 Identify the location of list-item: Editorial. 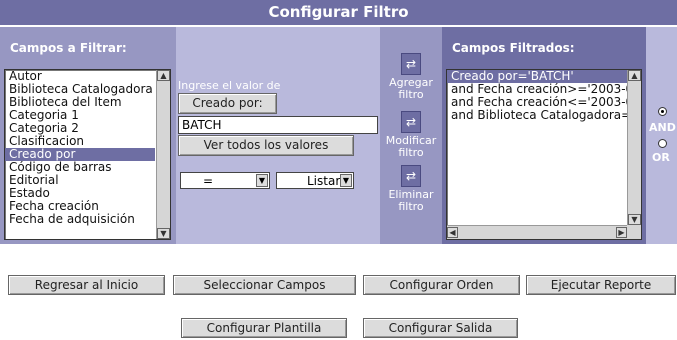
(80, 180).